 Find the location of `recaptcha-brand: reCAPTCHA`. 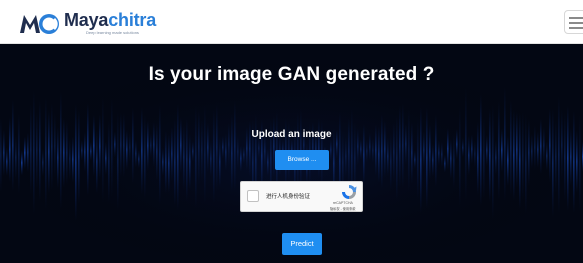

recaptcha-brand: reCAPTCHA is located at coordinates (343, 203).